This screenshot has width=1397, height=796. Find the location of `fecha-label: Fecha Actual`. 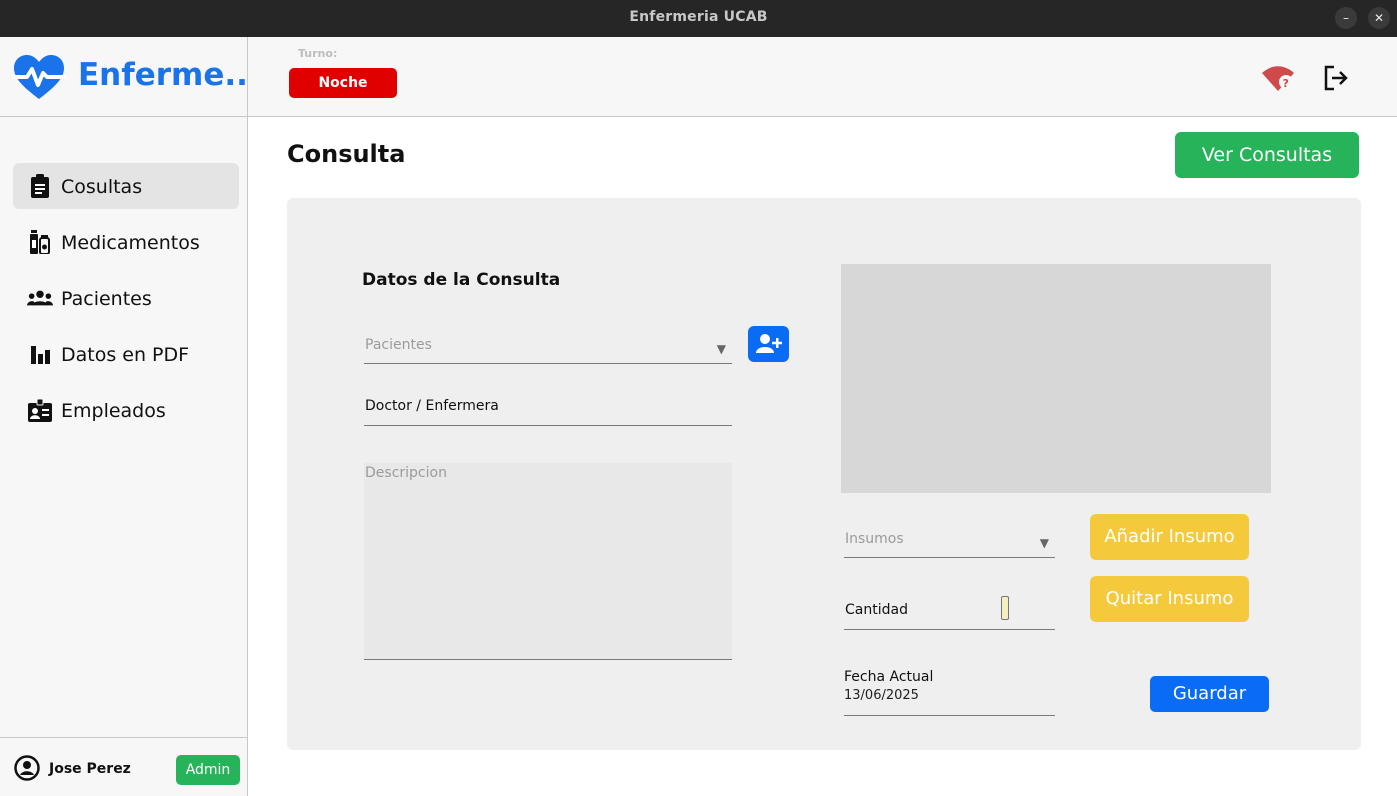

fecha-label: Fecha Actual is located at coordinates (889, 677).